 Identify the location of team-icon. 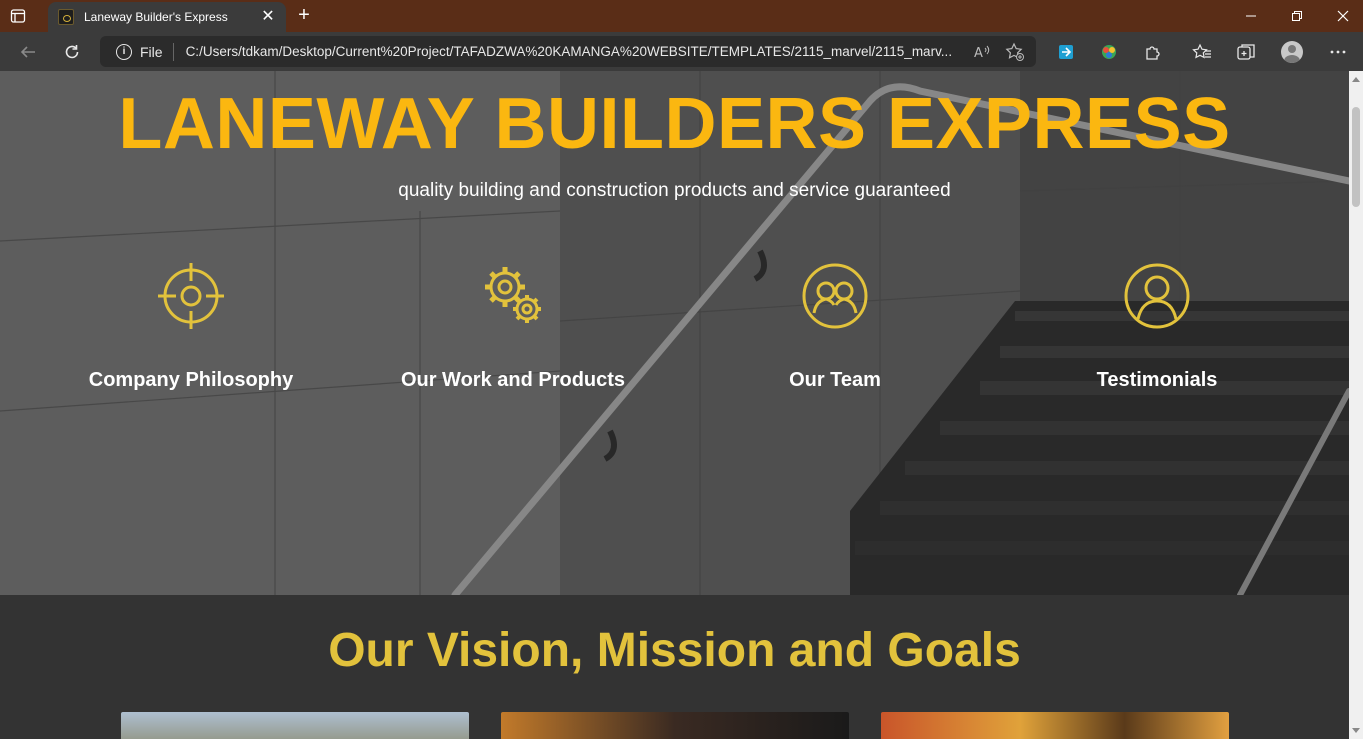
(835, 296).